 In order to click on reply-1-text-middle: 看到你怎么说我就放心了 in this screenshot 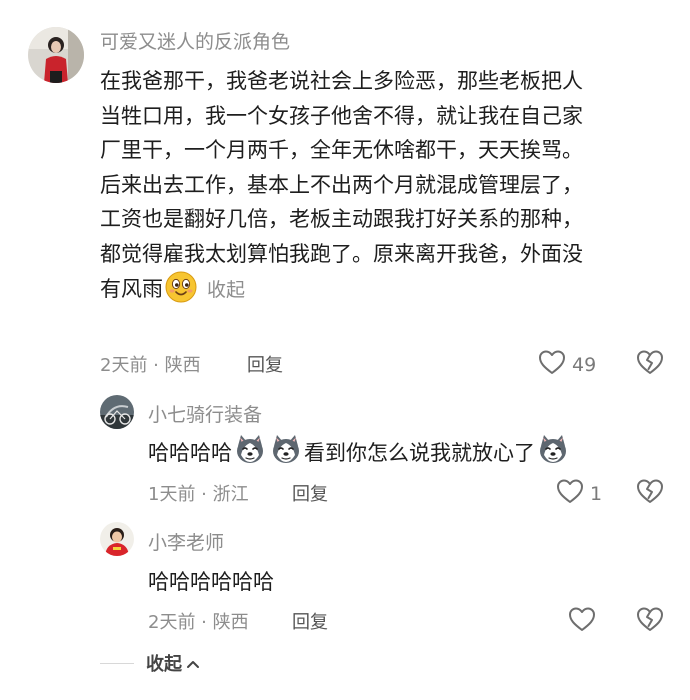, I will do `click(419, 452)`.